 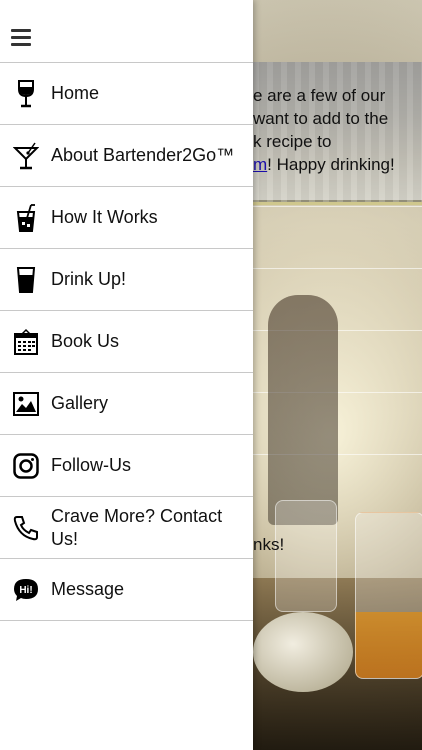 I want to click on image-icon, so click(x=26, y=404).